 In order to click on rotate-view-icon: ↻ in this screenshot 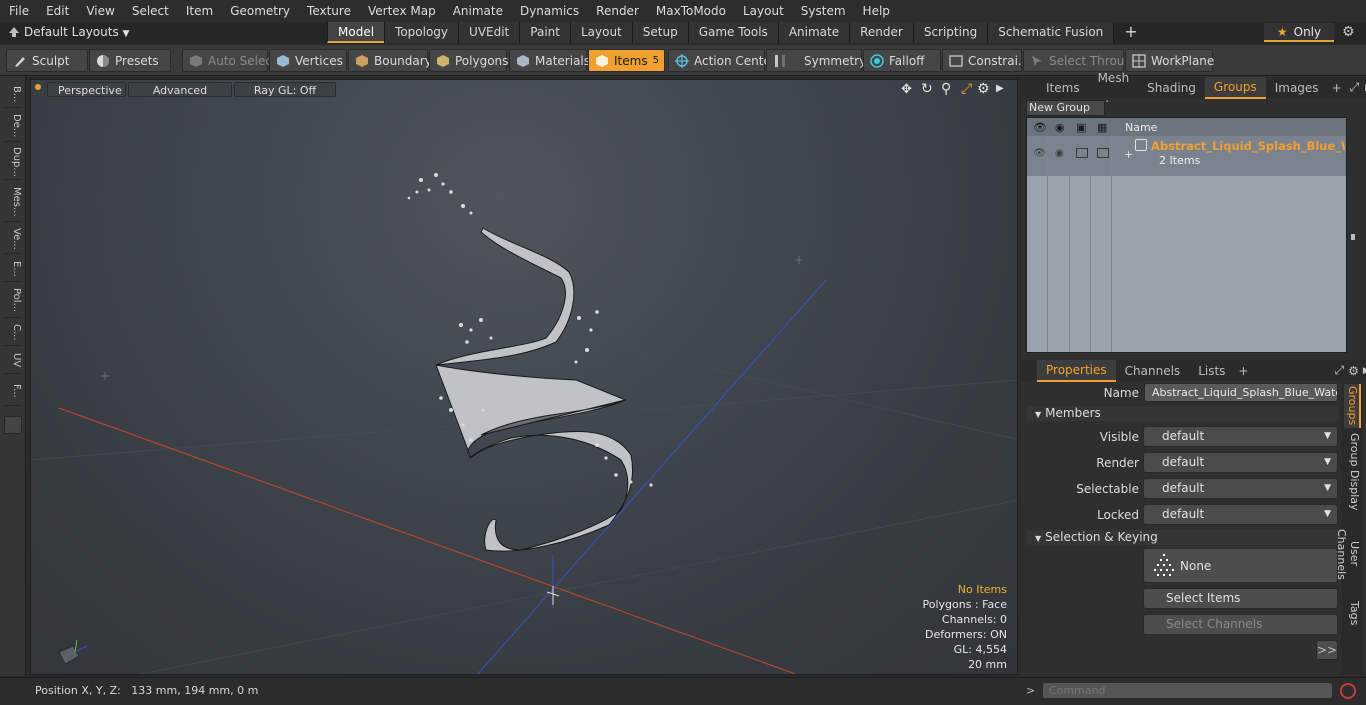, I will do `click(927, 89)`.